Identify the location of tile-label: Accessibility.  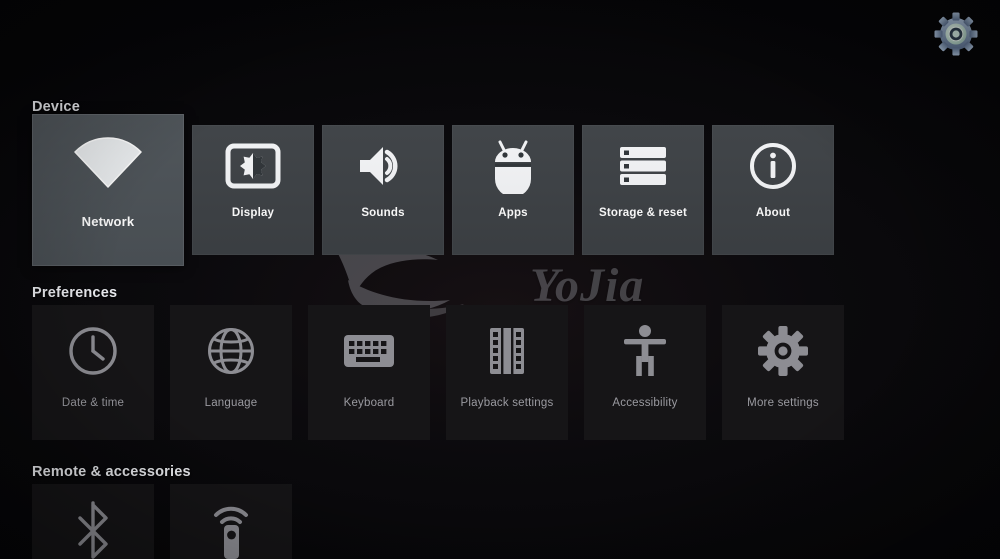
(645, 403).